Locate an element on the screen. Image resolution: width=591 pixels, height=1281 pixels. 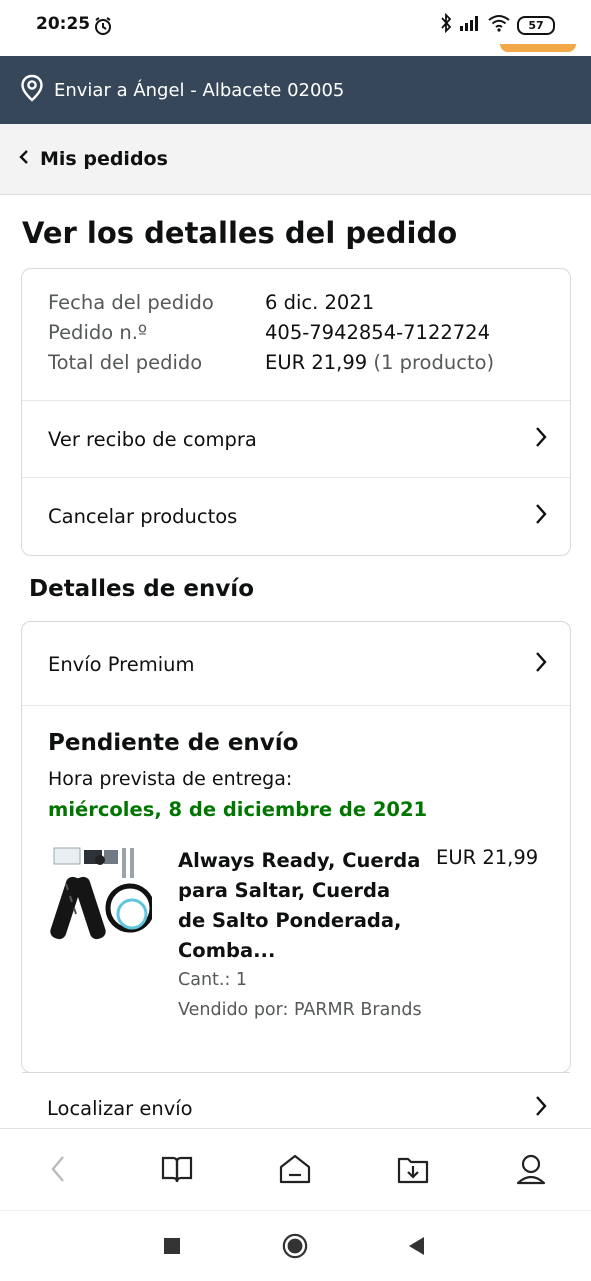
track-package-row: Localizar envío is located at coordinates (296, 1108).